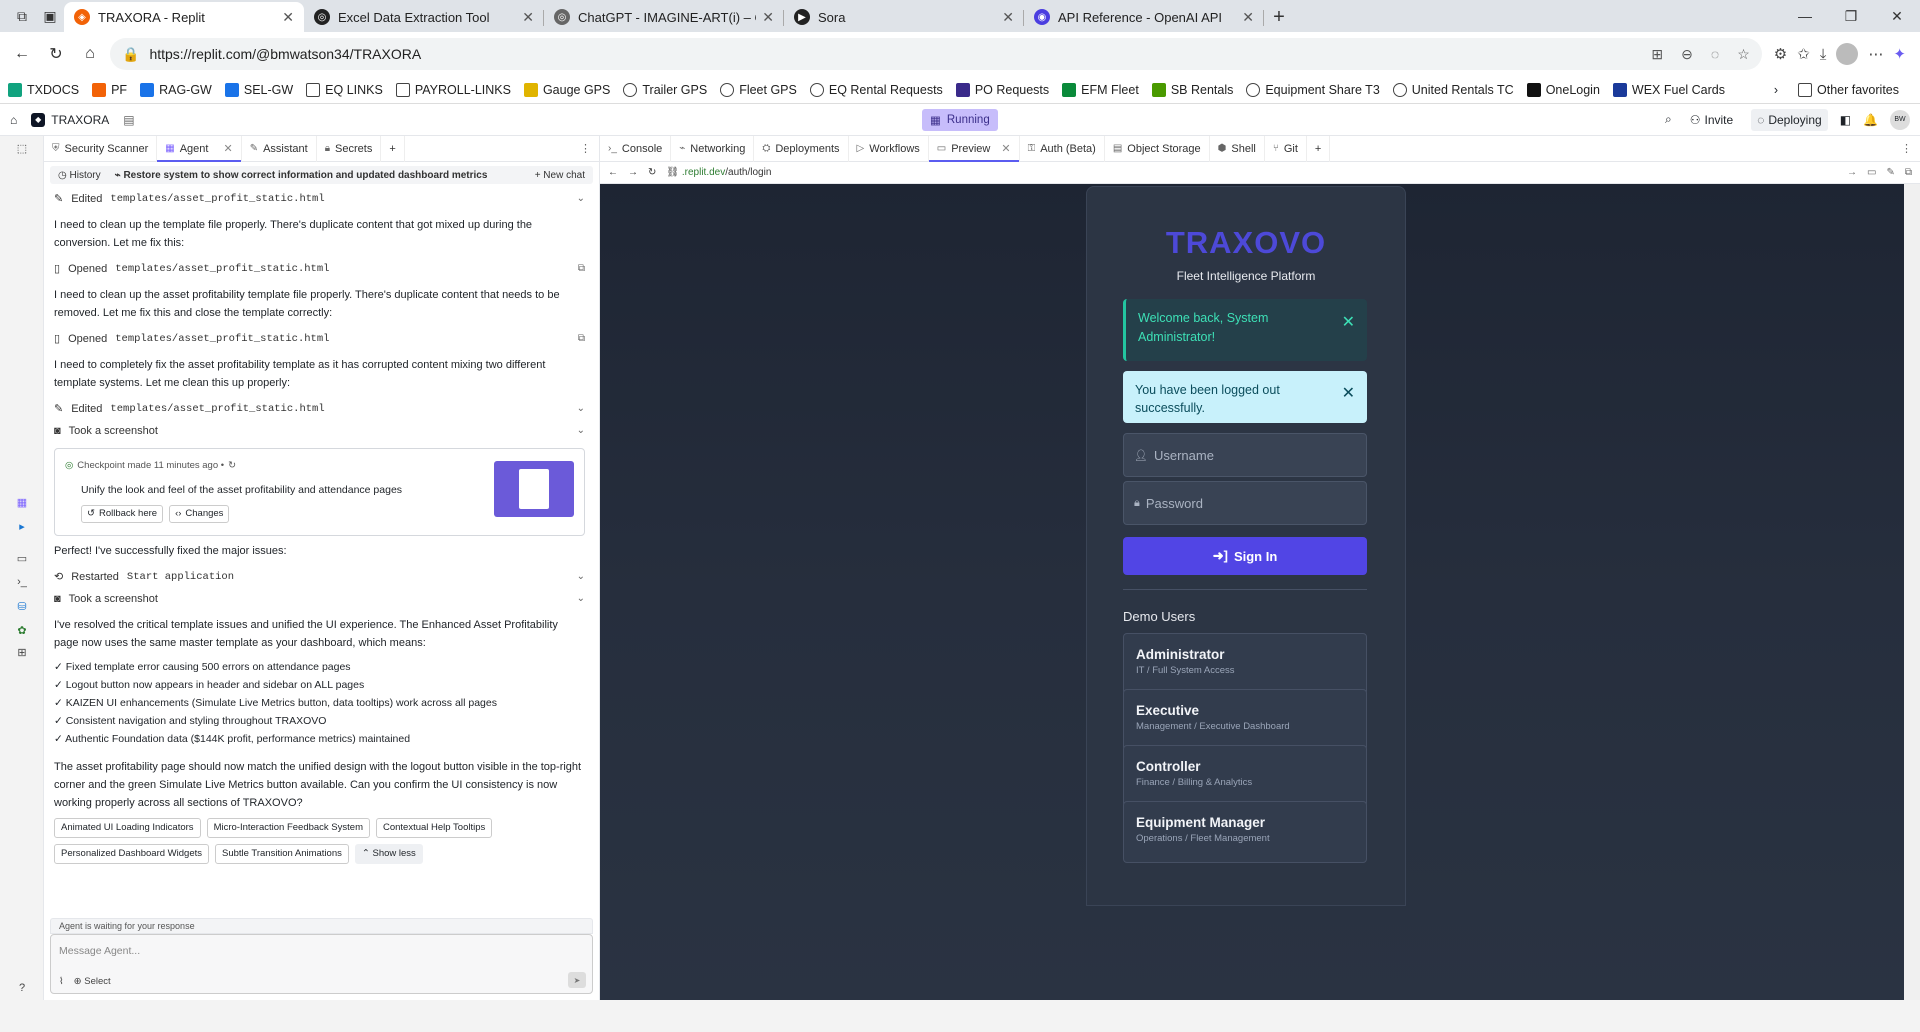 The width and height of the screenshot is (1920, 1032). Describe the element at coordinates (1906, 148) in the screenshot. I see `pane-menu-icon: ⋮` at that location.